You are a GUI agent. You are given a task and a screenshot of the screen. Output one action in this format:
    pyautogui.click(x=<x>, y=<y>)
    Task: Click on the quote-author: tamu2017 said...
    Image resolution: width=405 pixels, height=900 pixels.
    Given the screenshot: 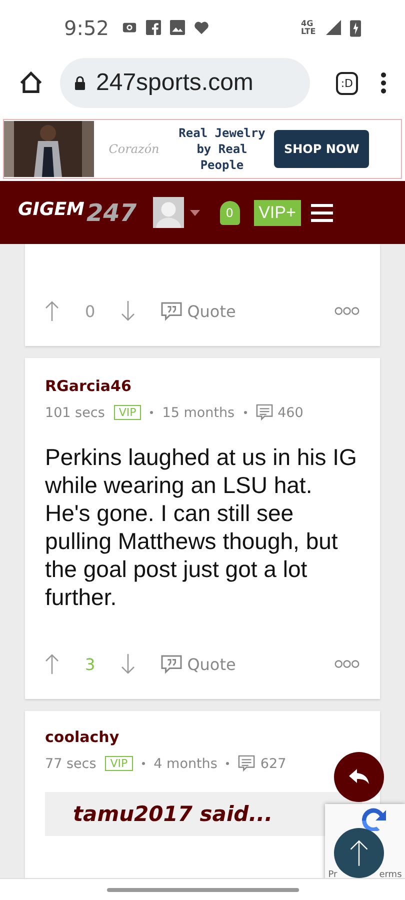 What is the action you would take?
    pyautogui.click(x=173, y=814)
    